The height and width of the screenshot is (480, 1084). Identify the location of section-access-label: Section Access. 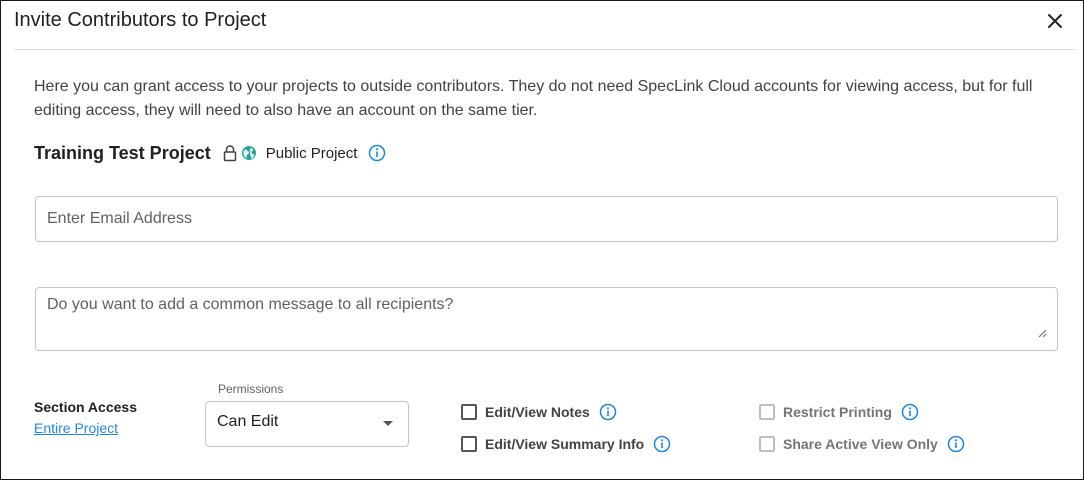
(85, 407).